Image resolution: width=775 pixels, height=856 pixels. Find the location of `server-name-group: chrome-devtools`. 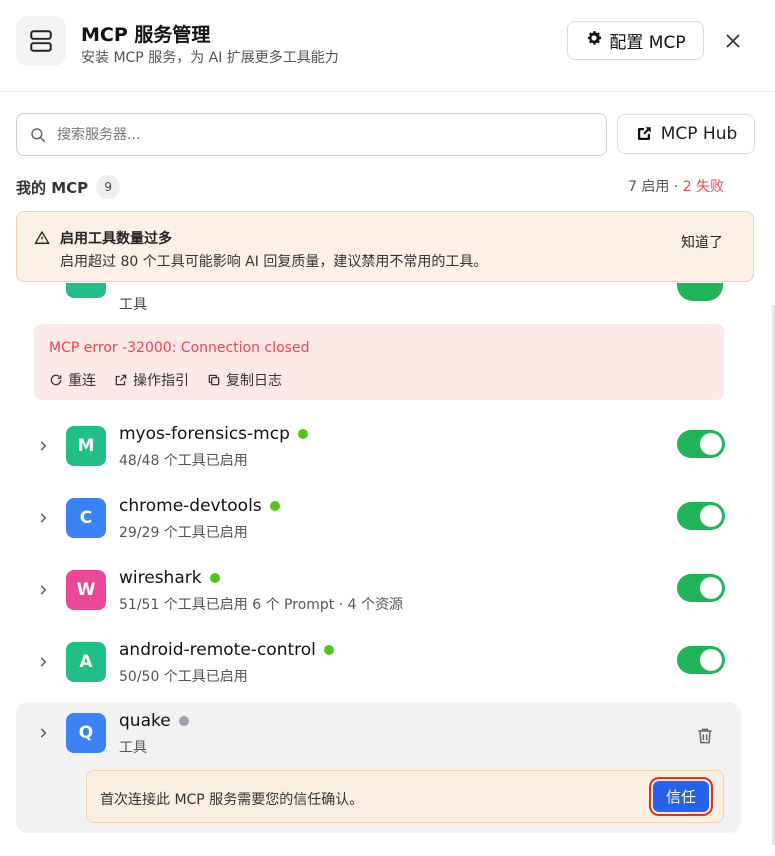

server-name-group: chrome-devtools is located at coordinates (199, 506).